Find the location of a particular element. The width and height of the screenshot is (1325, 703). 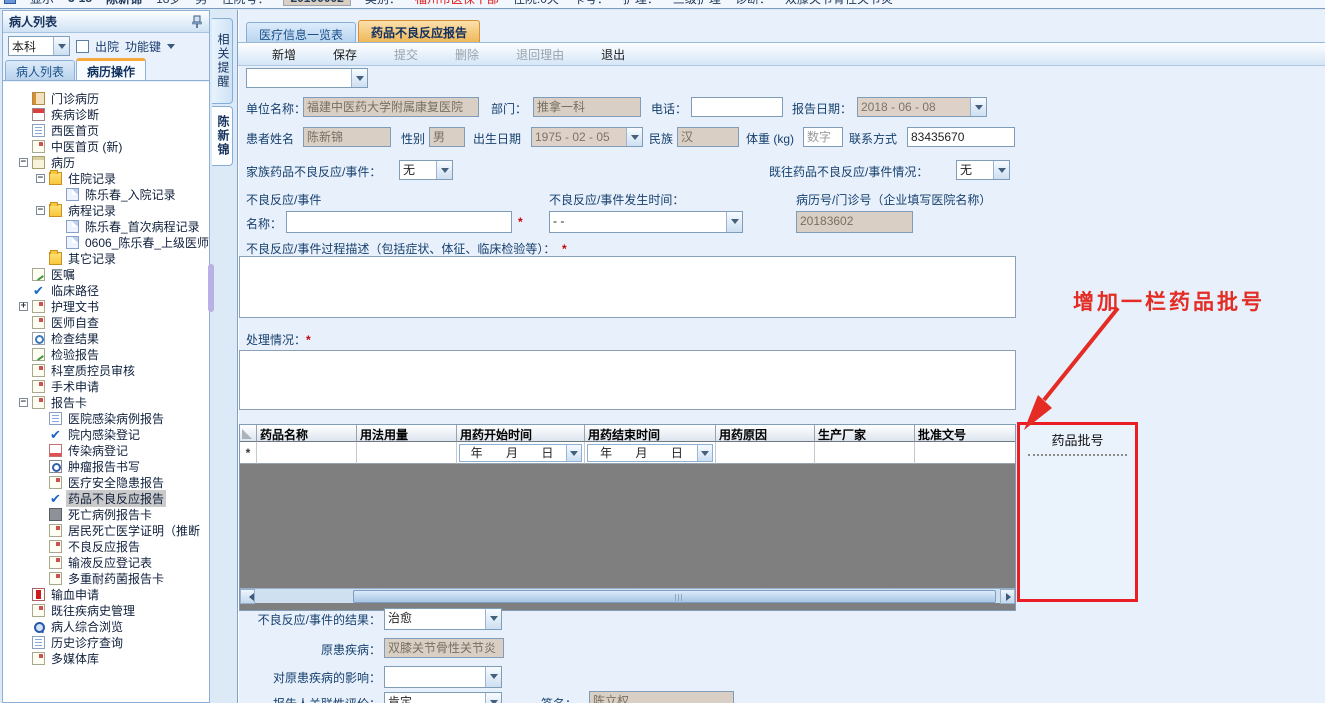

expander-icon: + is located at coordinates (23, 306).